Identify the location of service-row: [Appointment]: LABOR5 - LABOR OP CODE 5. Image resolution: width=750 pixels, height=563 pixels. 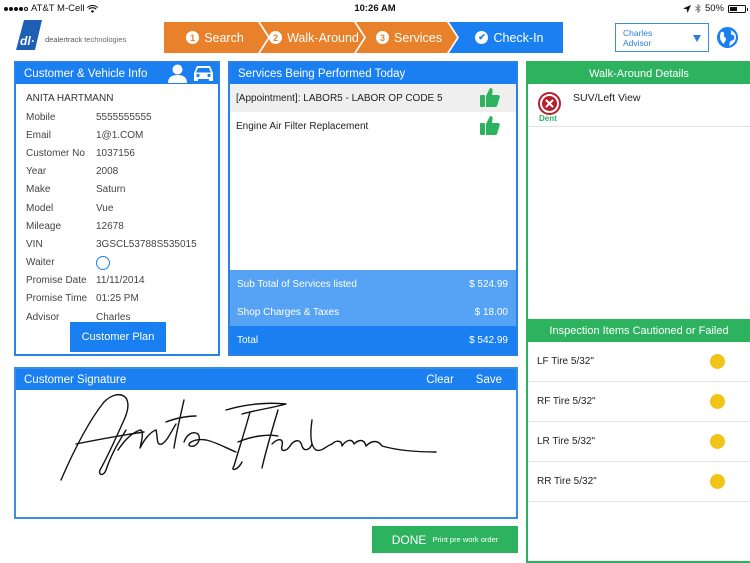
(373, 98).